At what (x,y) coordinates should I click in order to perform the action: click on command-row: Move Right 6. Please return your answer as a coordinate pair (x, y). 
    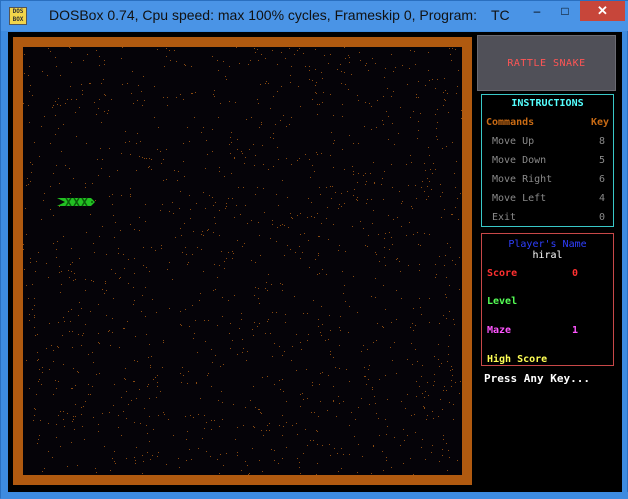
    Looking at the image, I should click on (548, 181).